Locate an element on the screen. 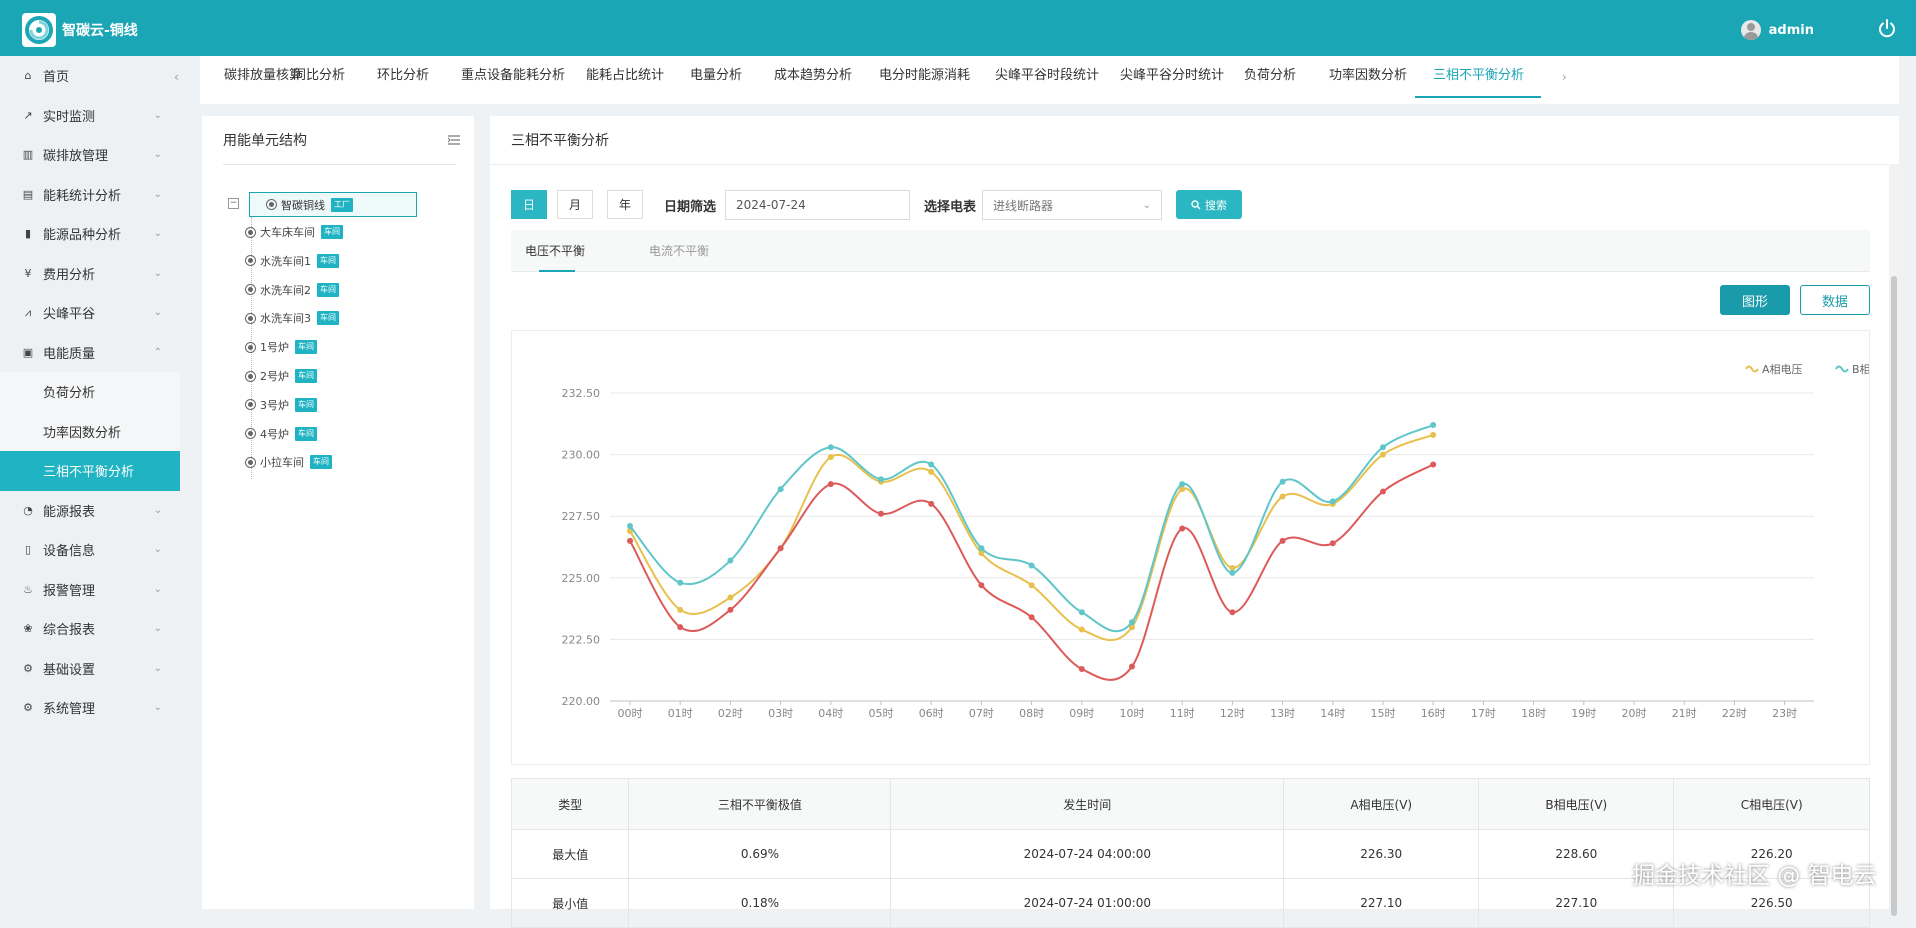  tab-voltage-imbalance: 电压不平衡 is located at coordinates (555, 250).